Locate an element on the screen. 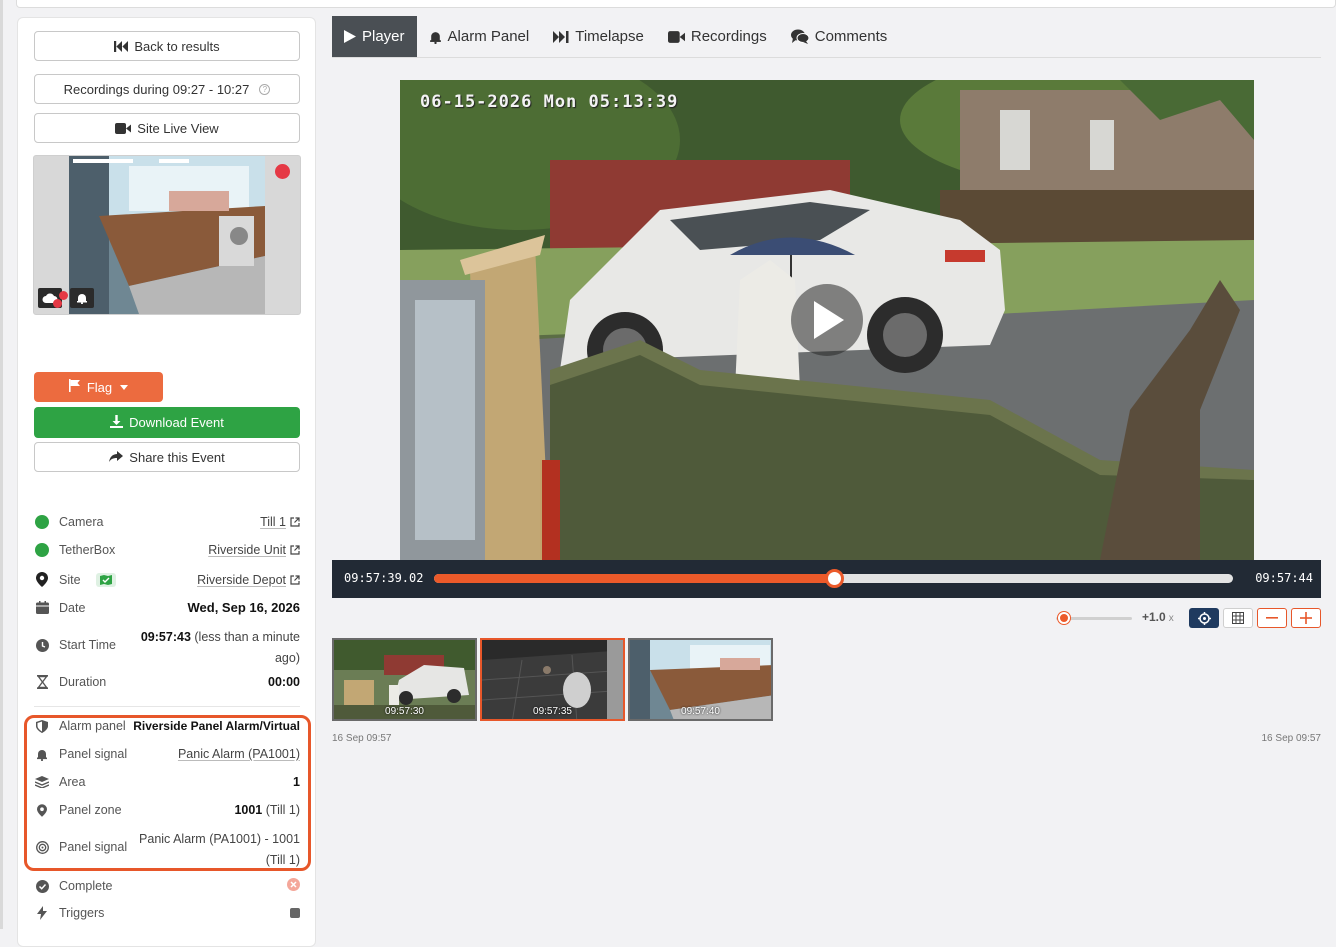 The image size is (1336, 947). tetherbox-row: TetherBox Riverside Unit is located at coordinates (167, 550).